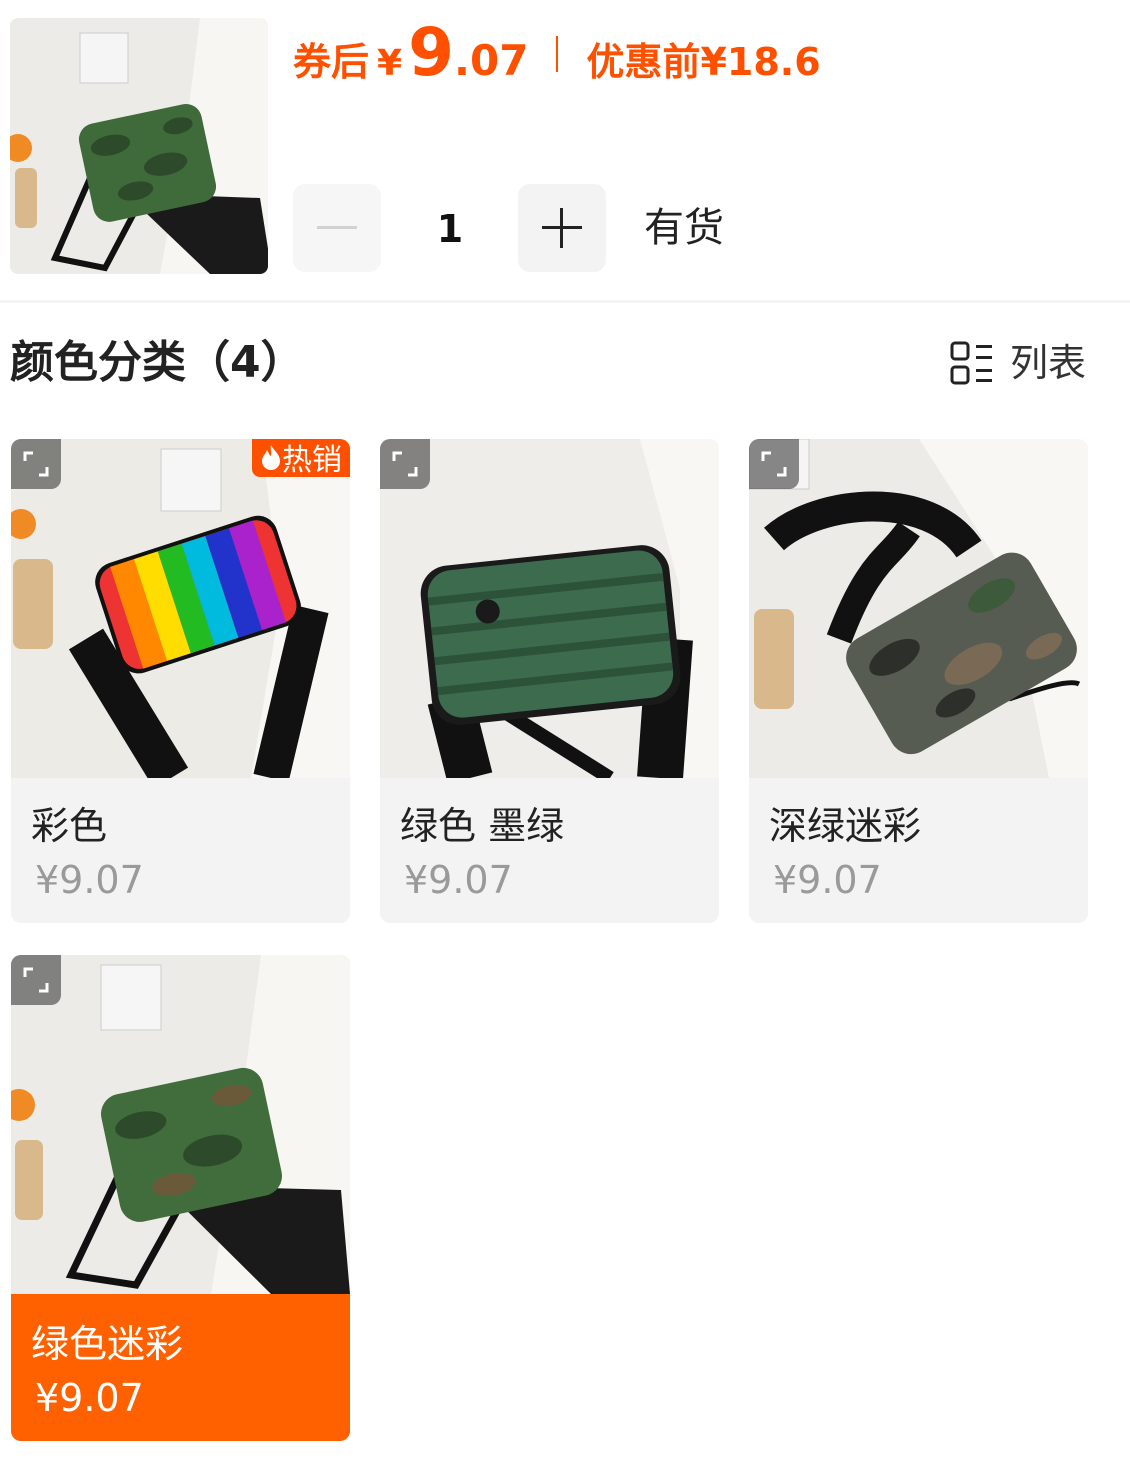  What do you see at coordinates (312, 460) in the screenshot?
I see `hot-sale-label: 热销` at bounding box center [312, 460].